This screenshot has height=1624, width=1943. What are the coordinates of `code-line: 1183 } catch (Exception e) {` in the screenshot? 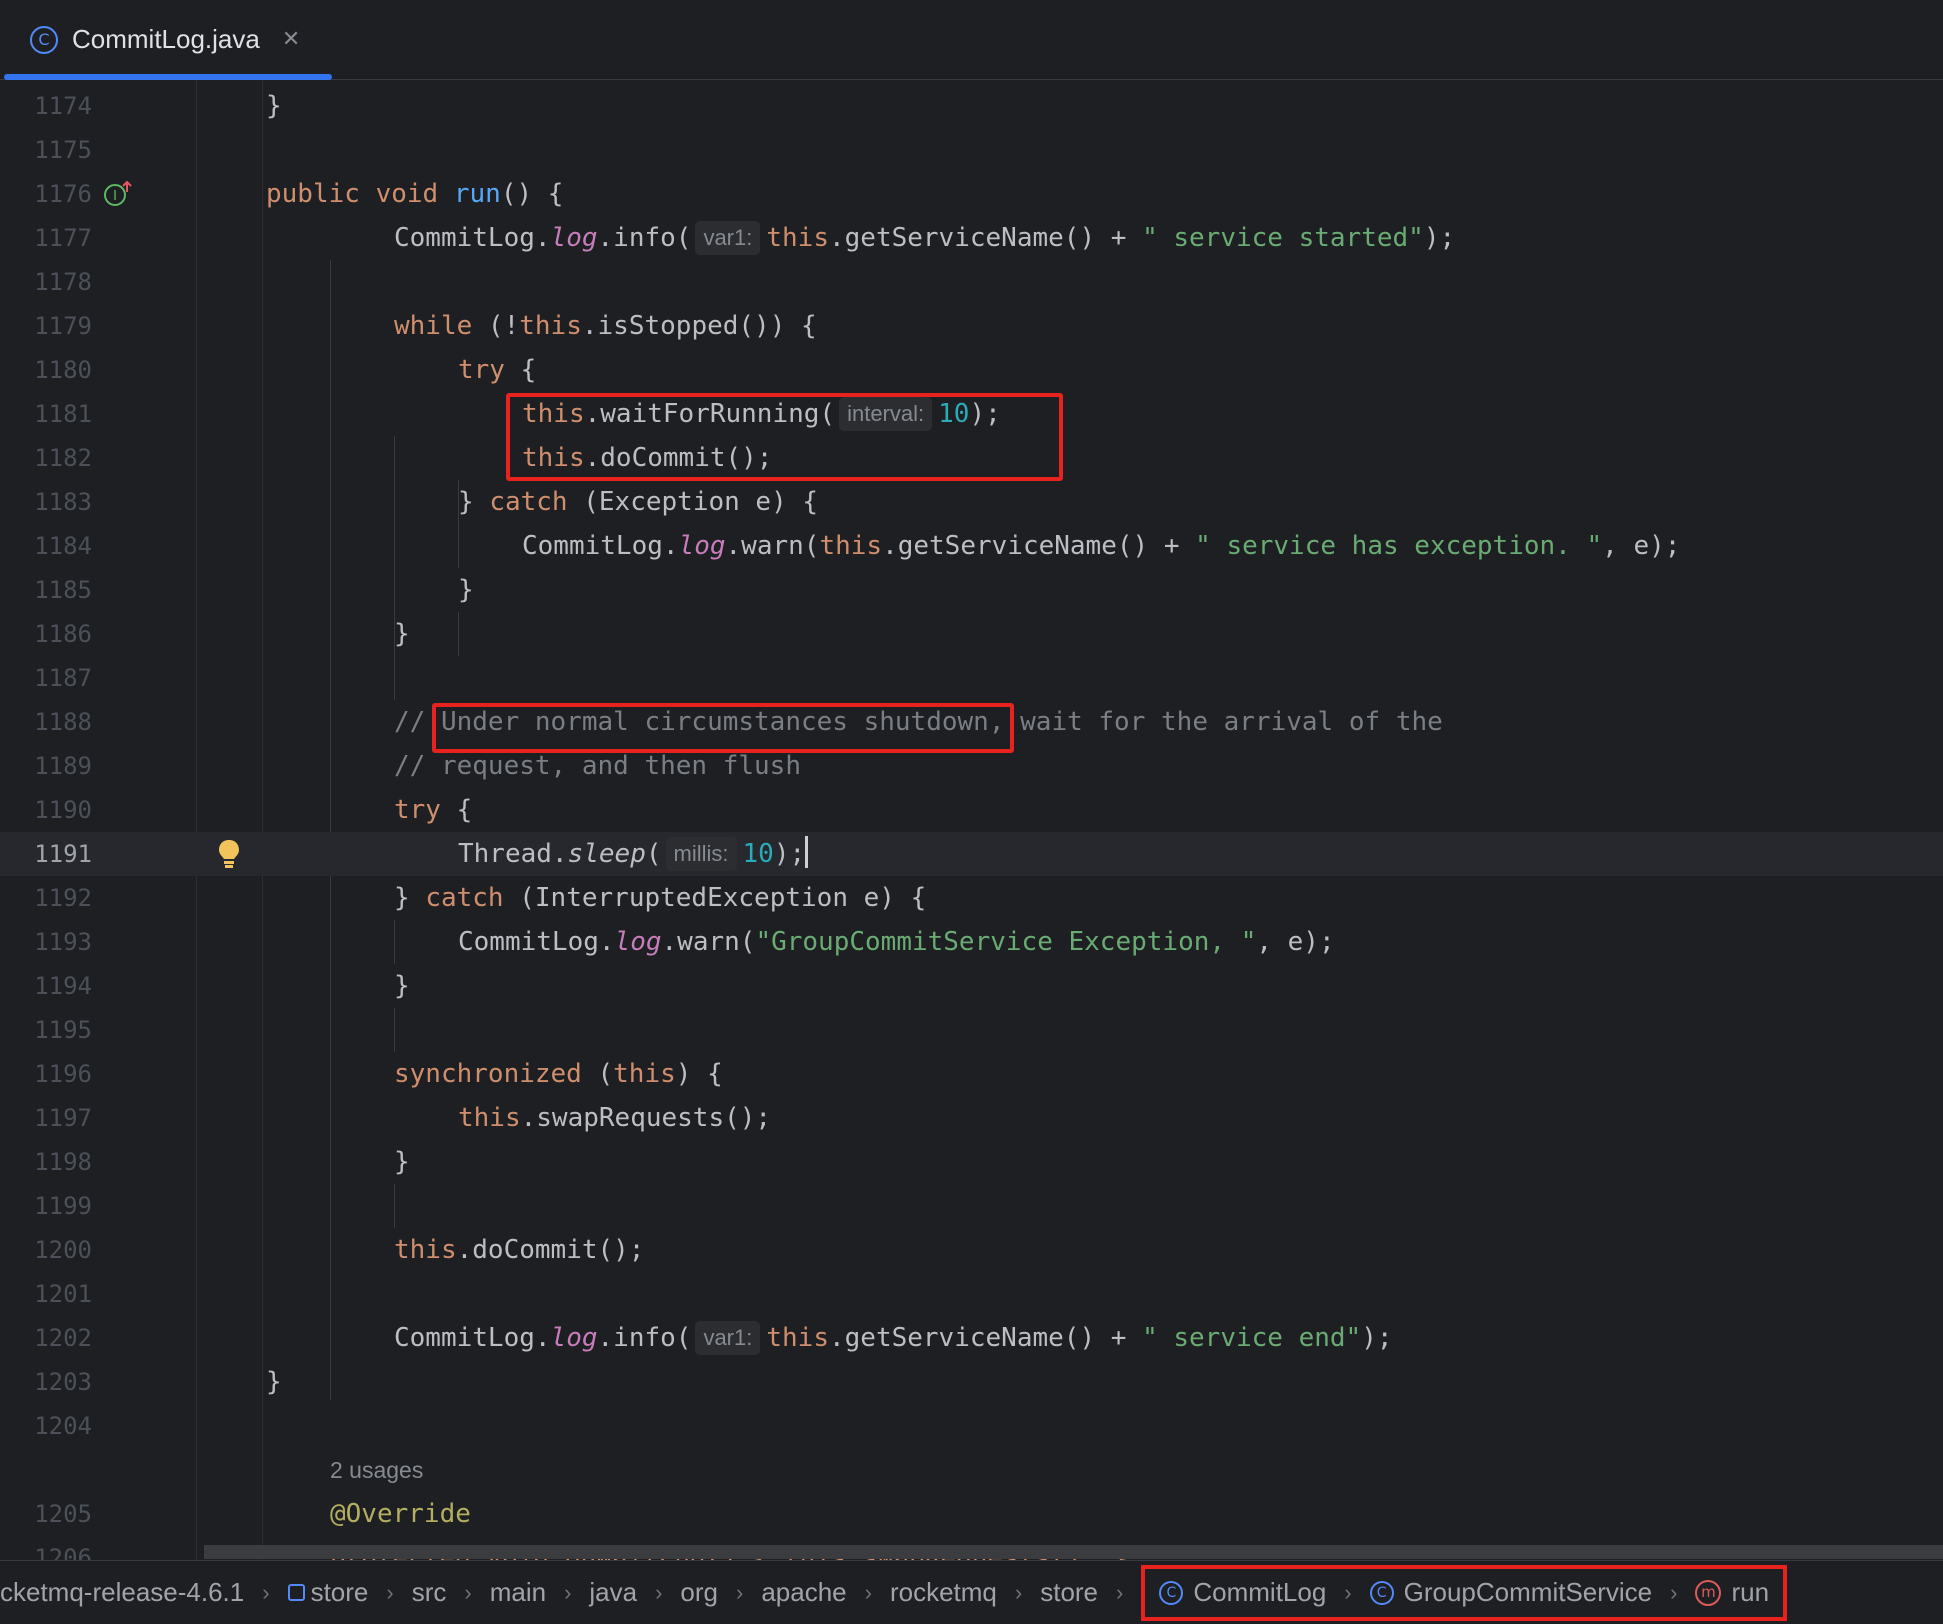 It's located at (971, 502).